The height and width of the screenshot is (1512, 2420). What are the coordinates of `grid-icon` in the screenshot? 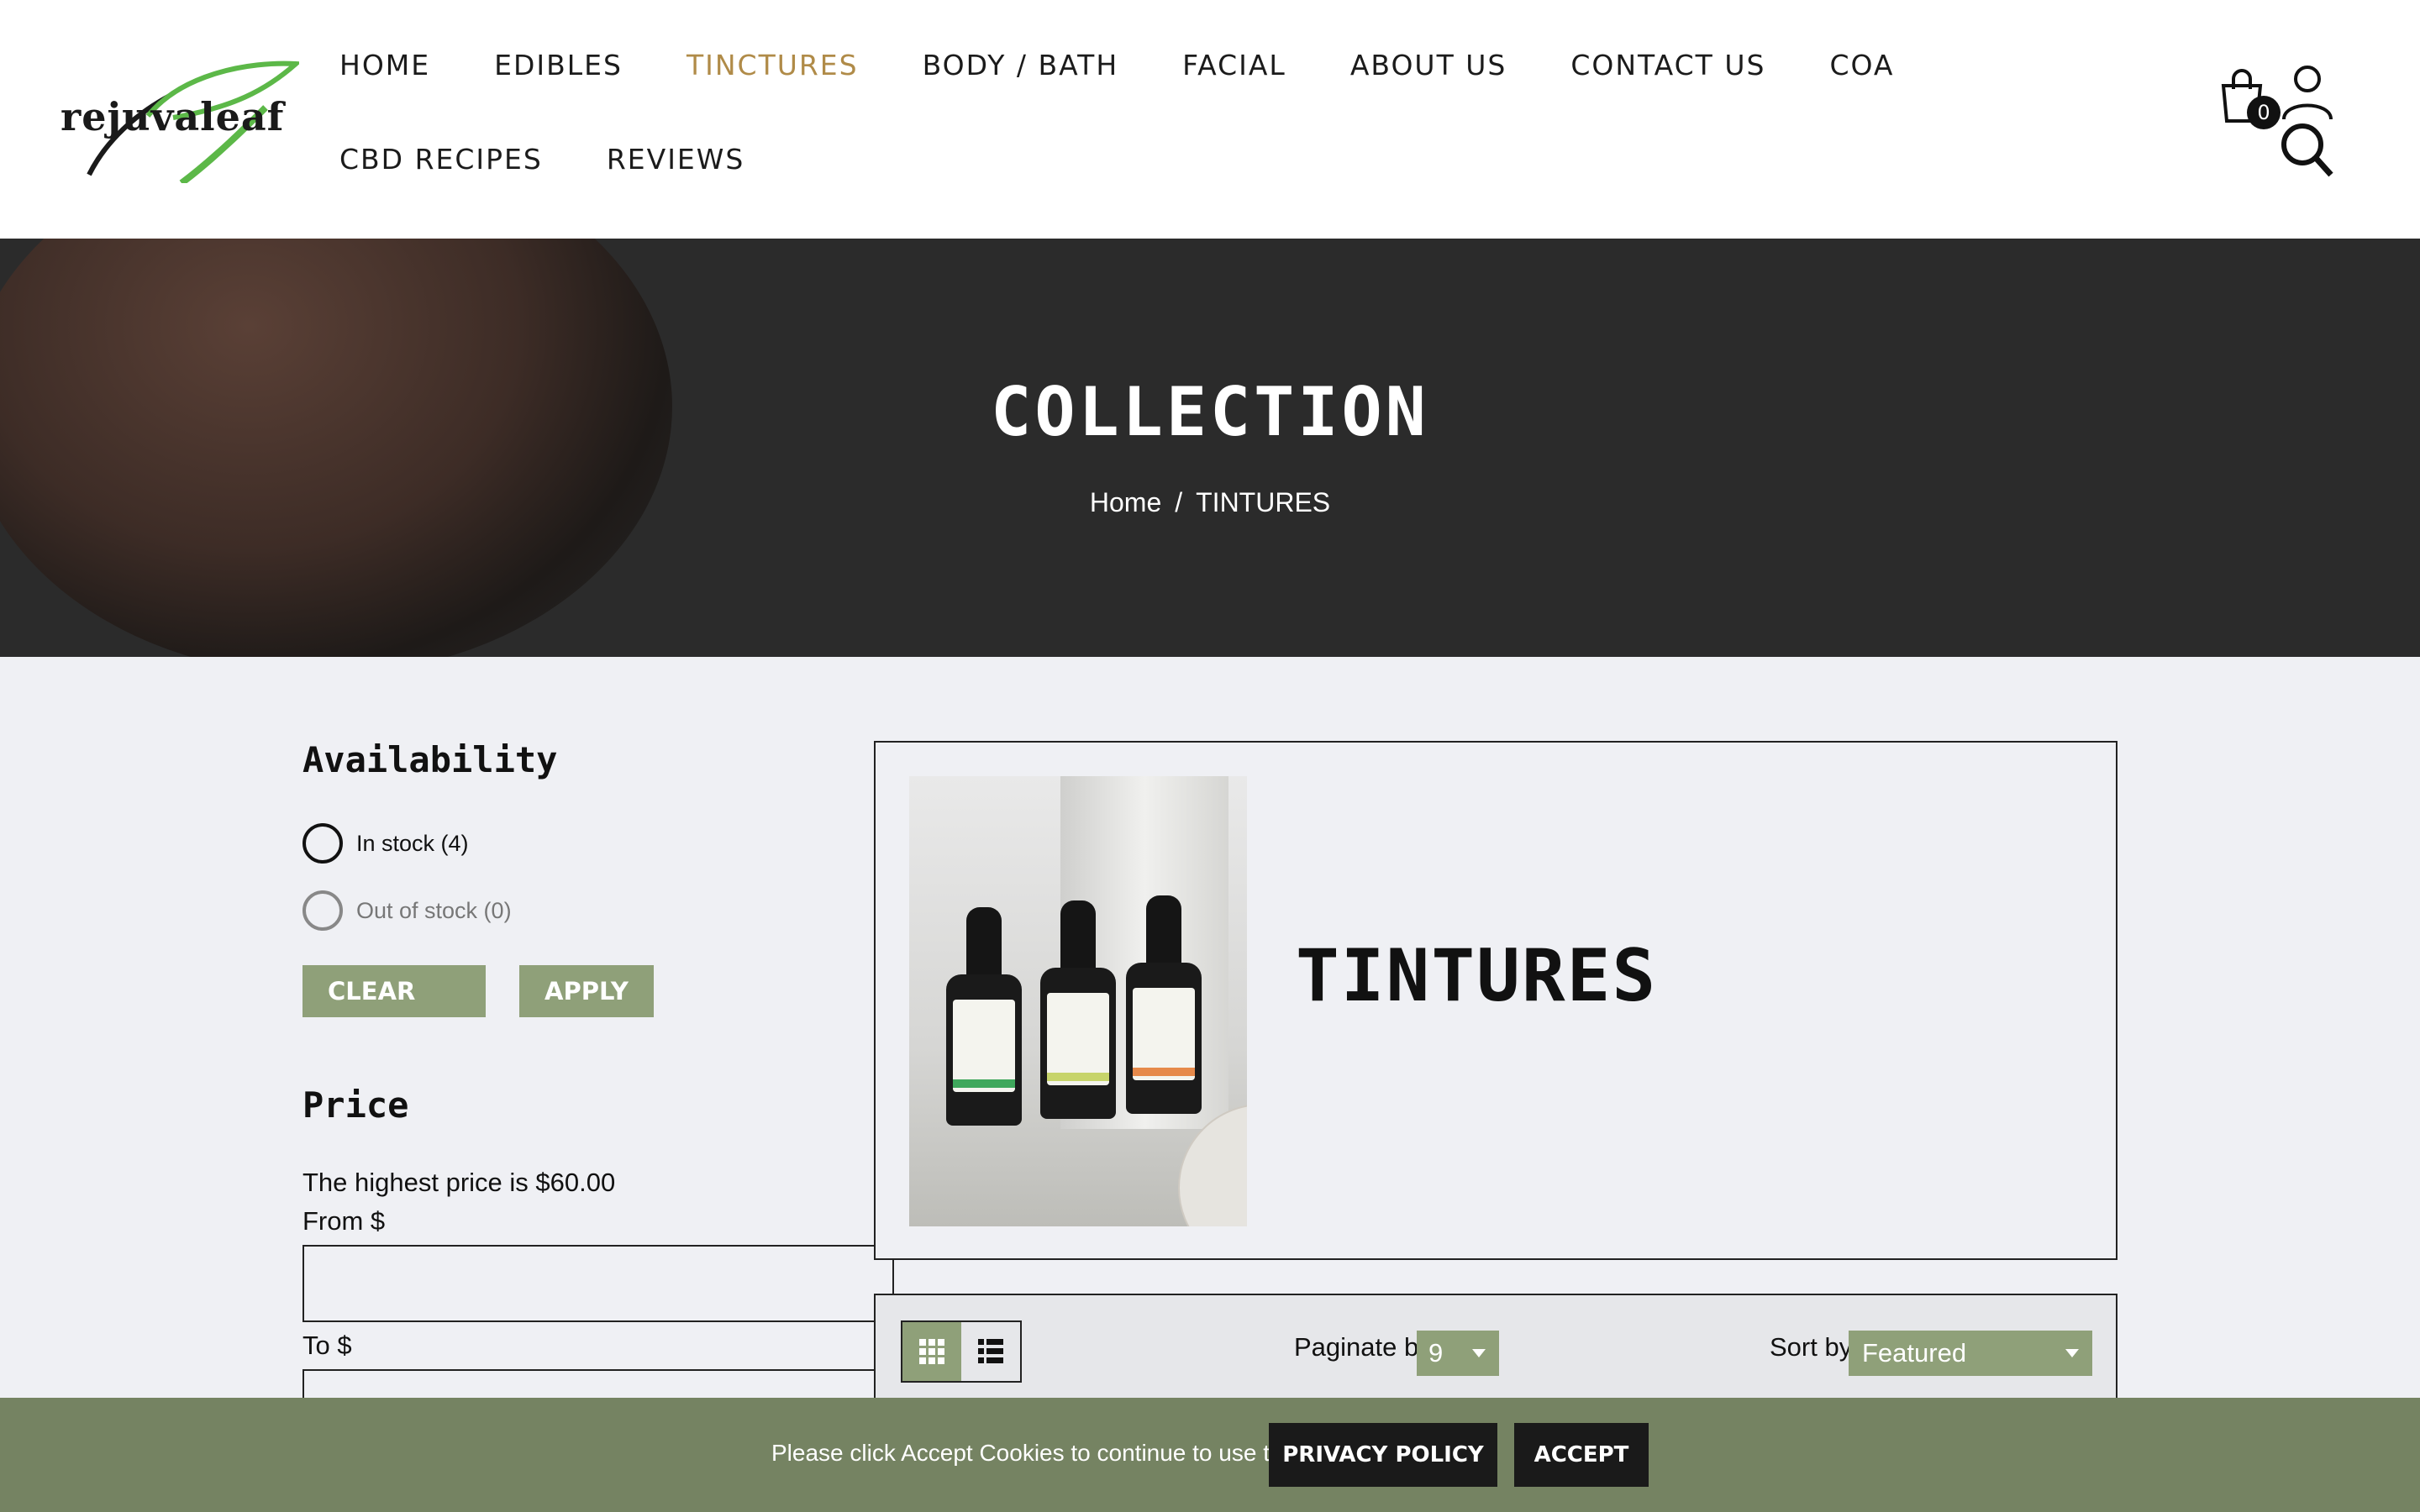 It's located at (931, 1351).